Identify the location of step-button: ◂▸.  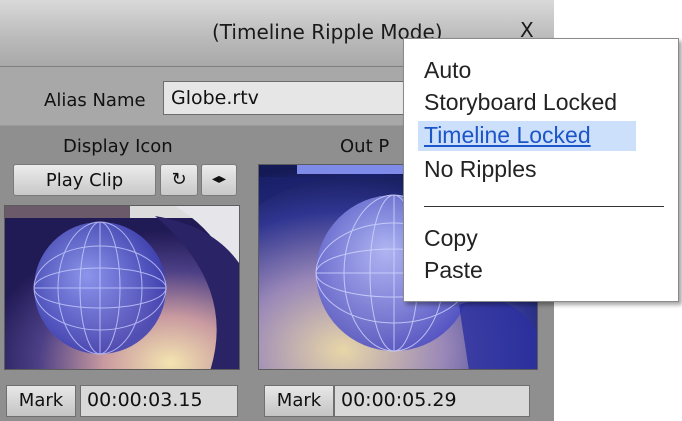
(219, 180).